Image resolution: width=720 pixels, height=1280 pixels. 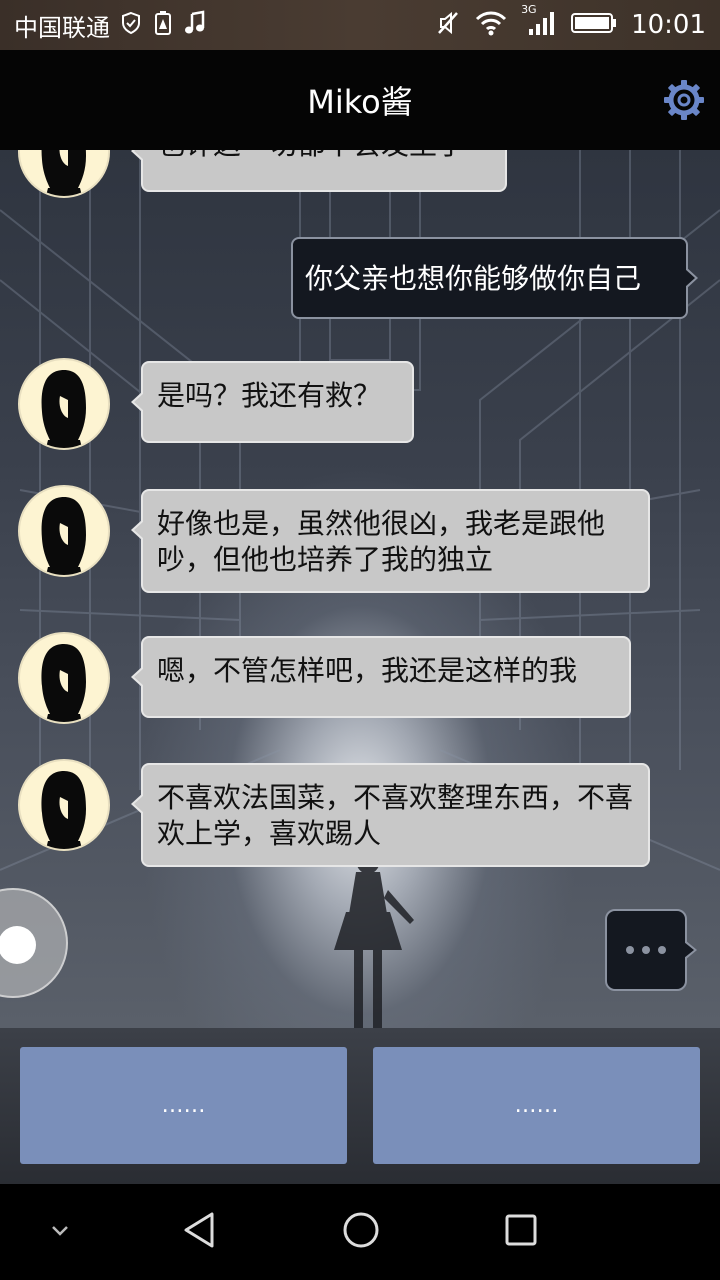 I want to click on message-bubble: 嗯，不管怎样吧，我还是这样的我, so click(x=381, y=677).